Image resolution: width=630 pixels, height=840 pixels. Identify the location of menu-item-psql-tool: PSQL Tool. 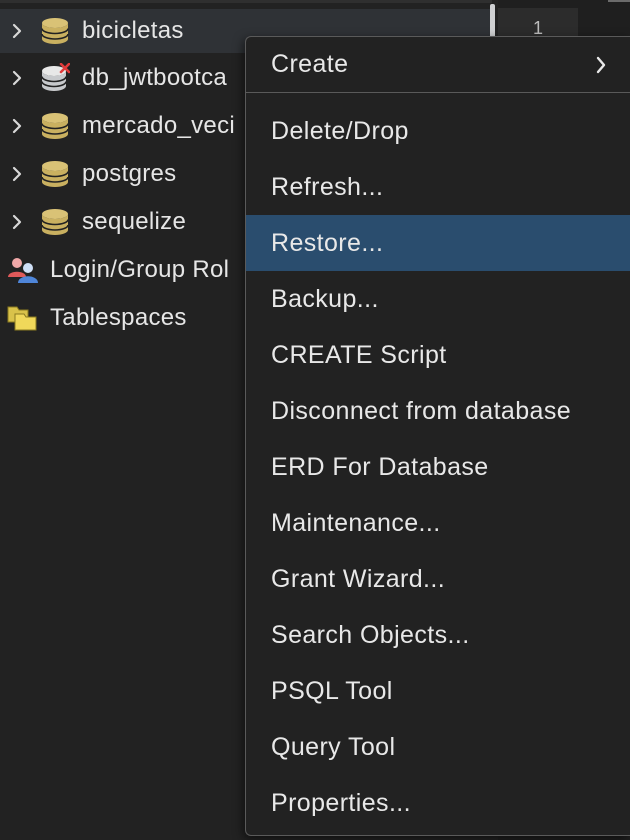
(438, 691).